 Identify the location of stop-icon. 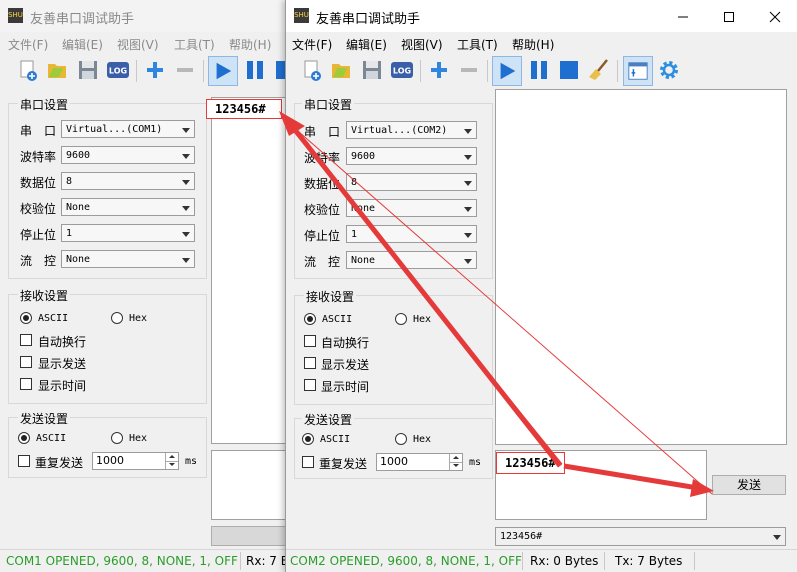
(569, 70).